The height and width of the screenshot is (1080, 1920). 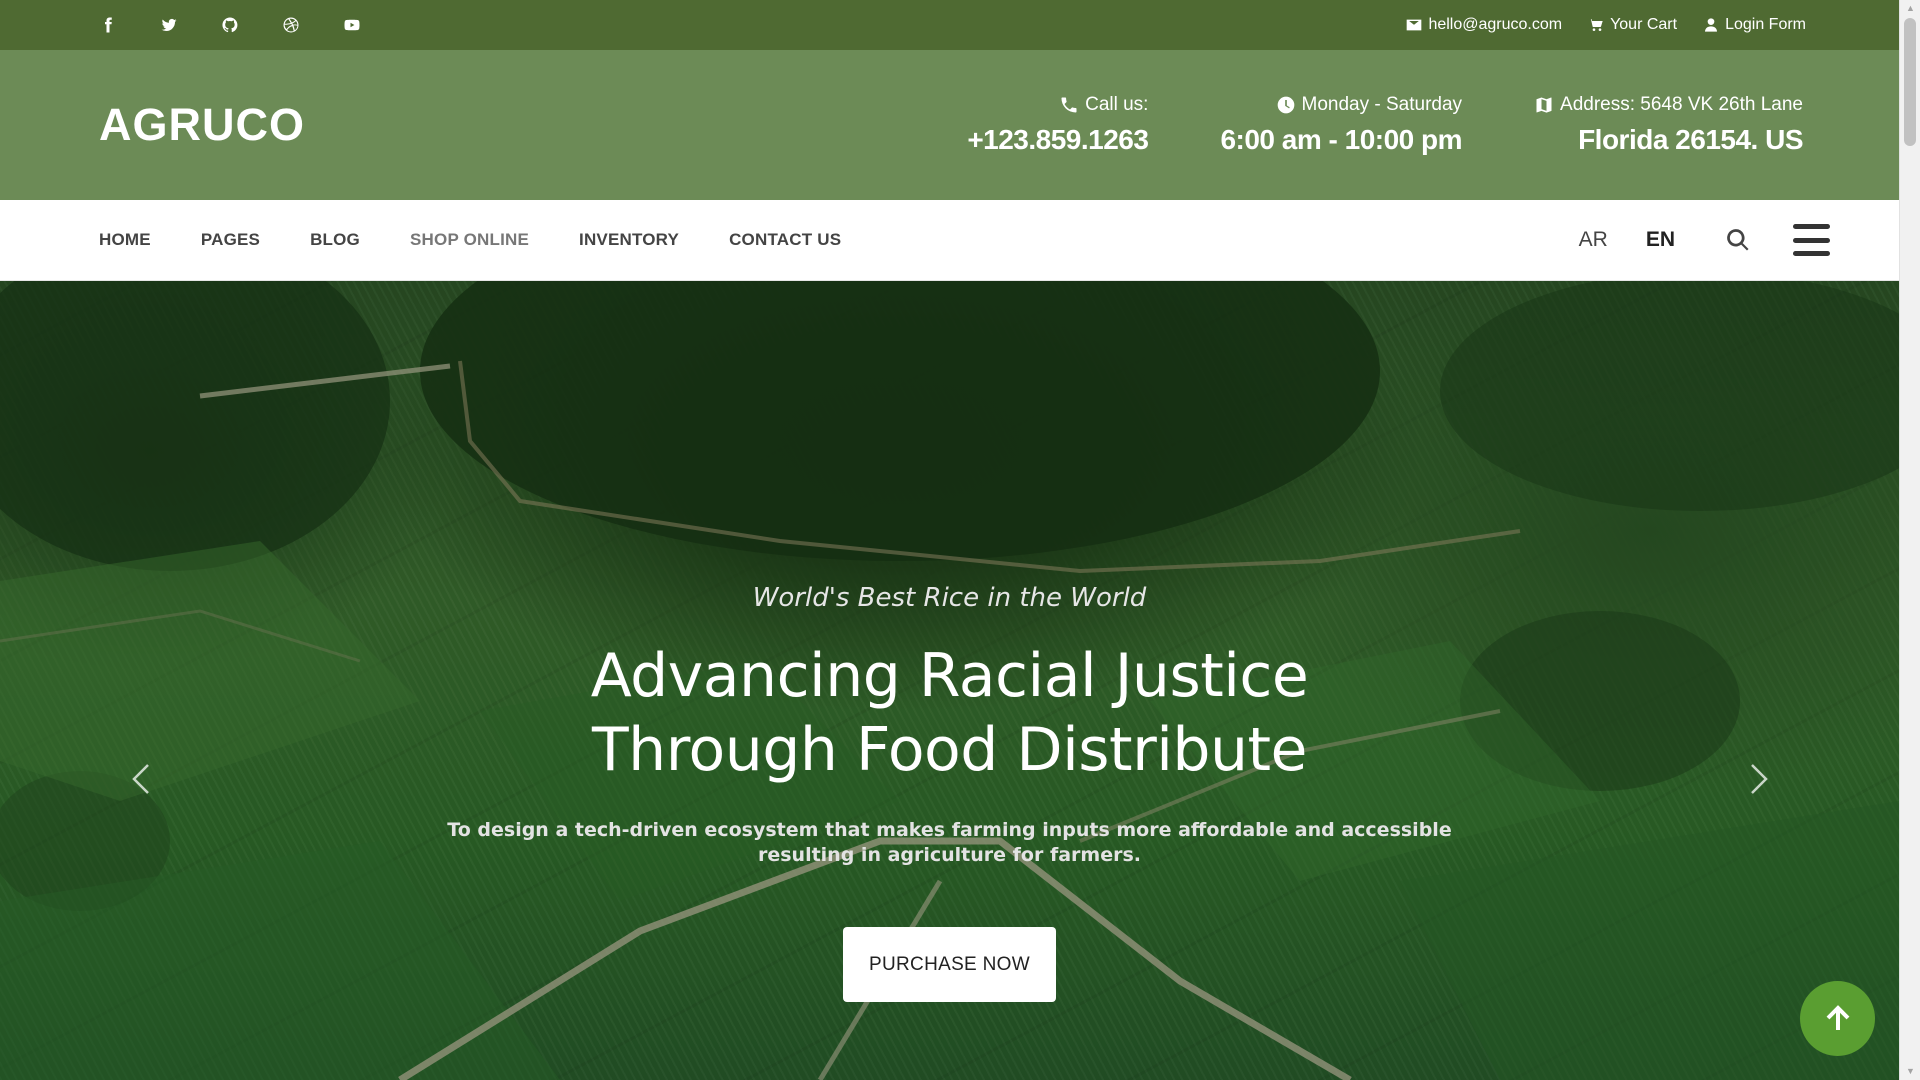 I want to click on topbar-links: hello@agruco.com Your Cart Login Form, so click(x=1606, y=25).